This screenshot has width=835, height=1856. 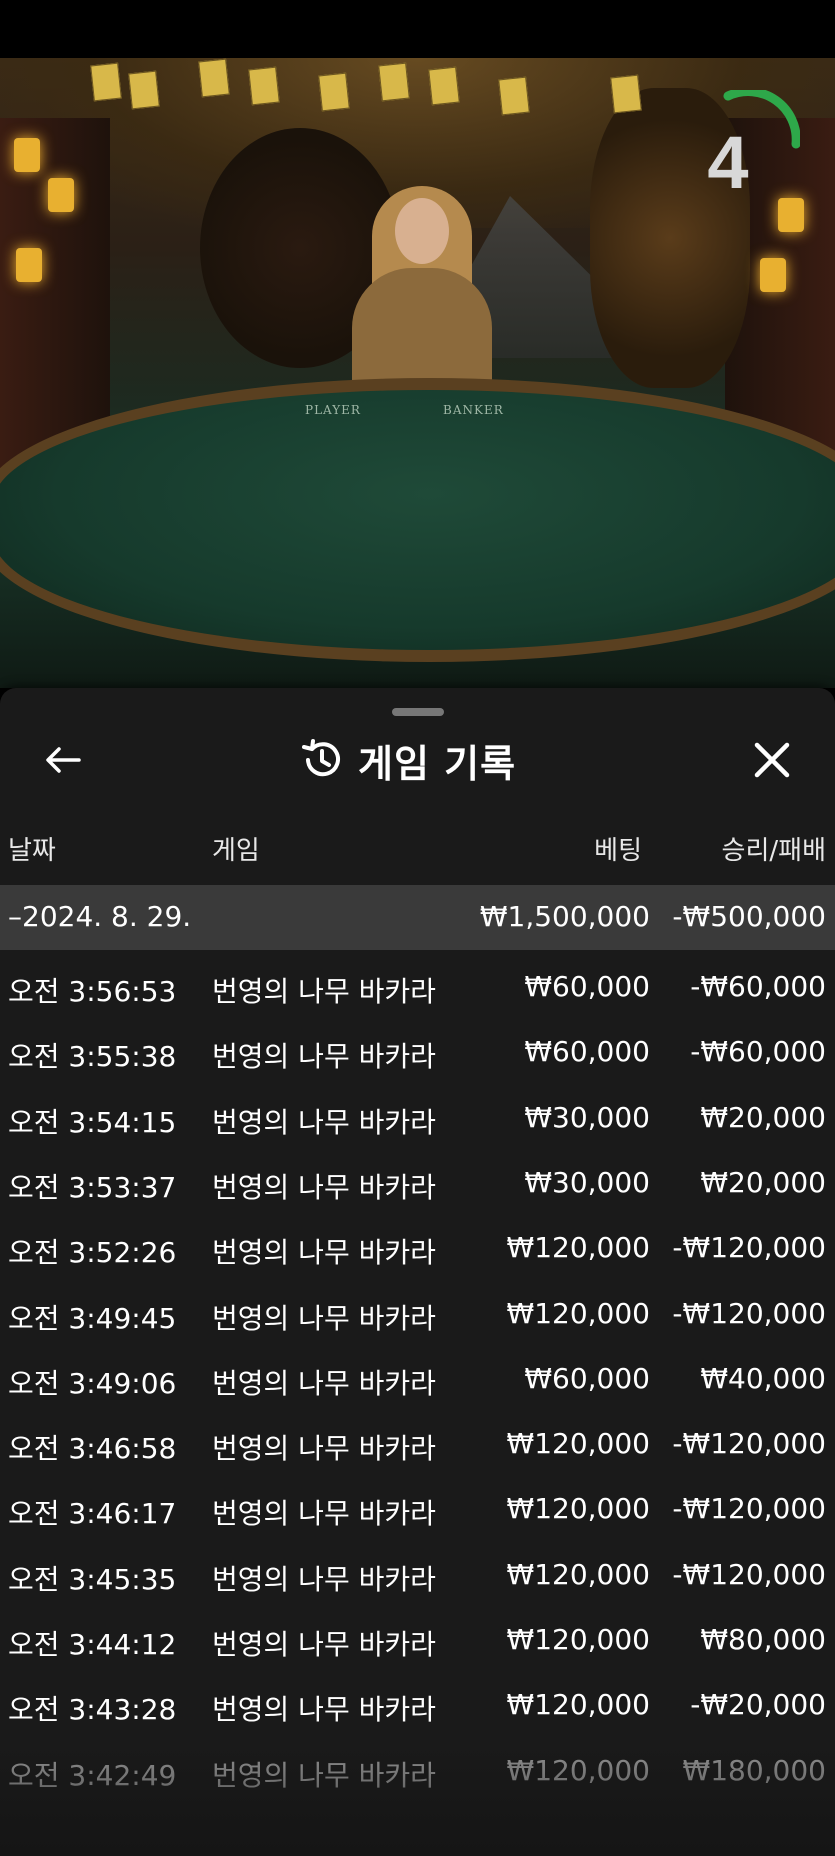 What do you see at coordinates (92, 1122) in the screenshot?
I see `row-time: 오전 3:54:15` at bounding box center [92, 1122].